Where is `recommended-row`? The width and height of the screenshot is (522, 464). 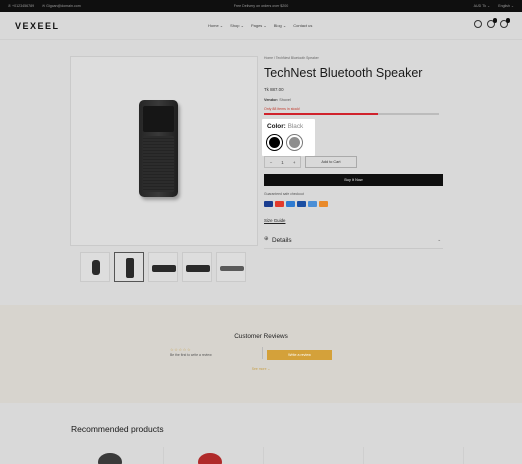
recommended-row is located at coordinates (266, 455).